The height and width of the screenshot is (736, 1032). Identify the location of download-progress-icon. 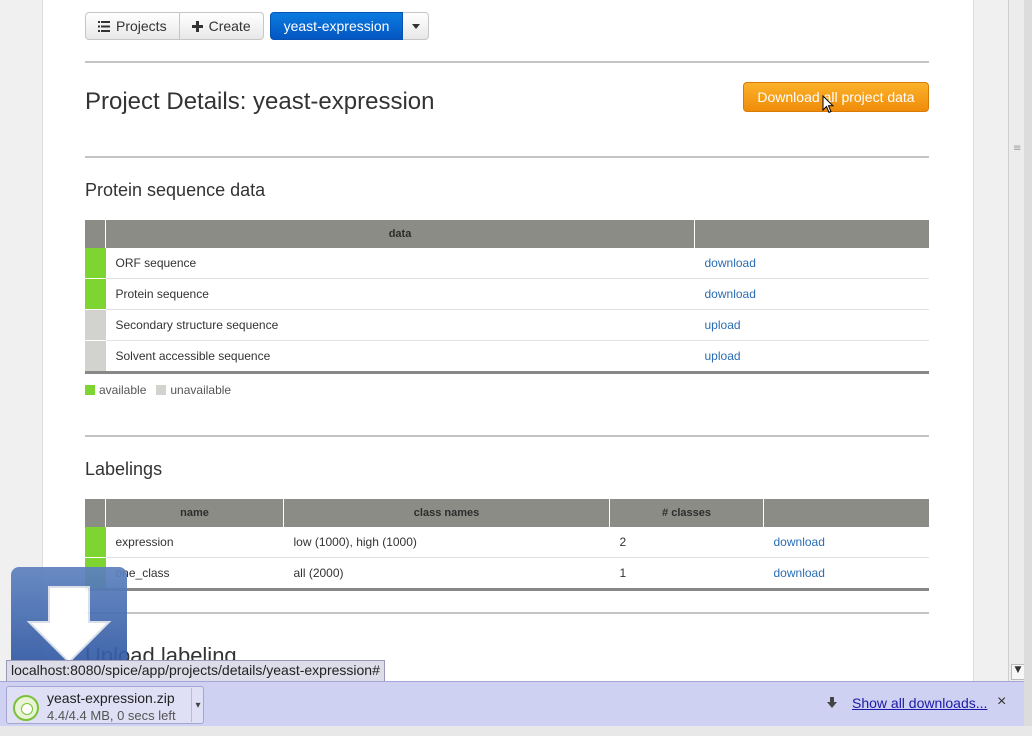
(26, 708).